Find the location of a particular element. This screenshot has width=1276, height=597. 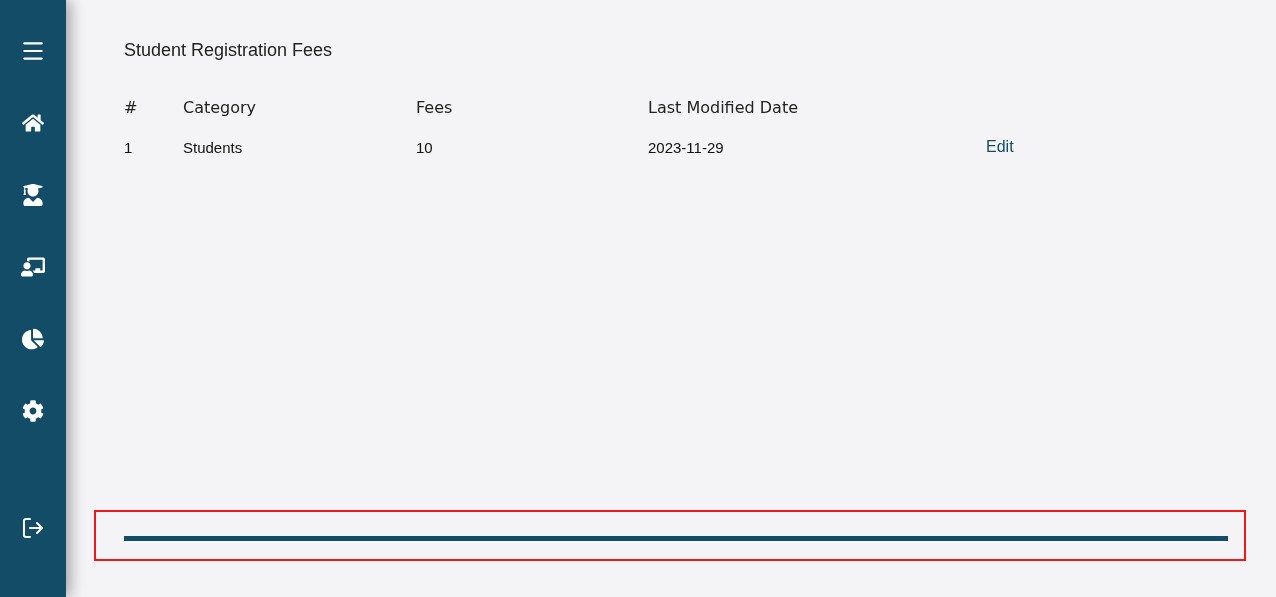

teacher-board-icon is located at coordinates (33, 267).